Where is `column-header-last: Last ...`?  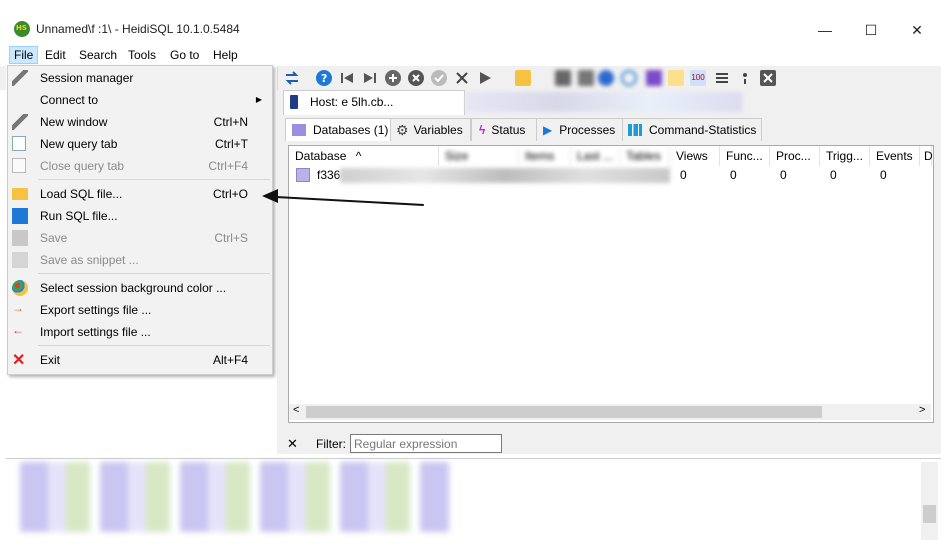
column-header-last: Last ... is located at coordinates (595, 156).